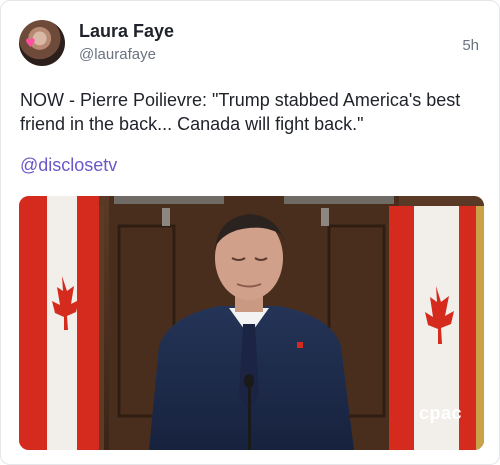  What do you see at coordinates (68, 165) in the screenshot?
I see `mention-link: @disclosetv` at bounding box center [68, 165].